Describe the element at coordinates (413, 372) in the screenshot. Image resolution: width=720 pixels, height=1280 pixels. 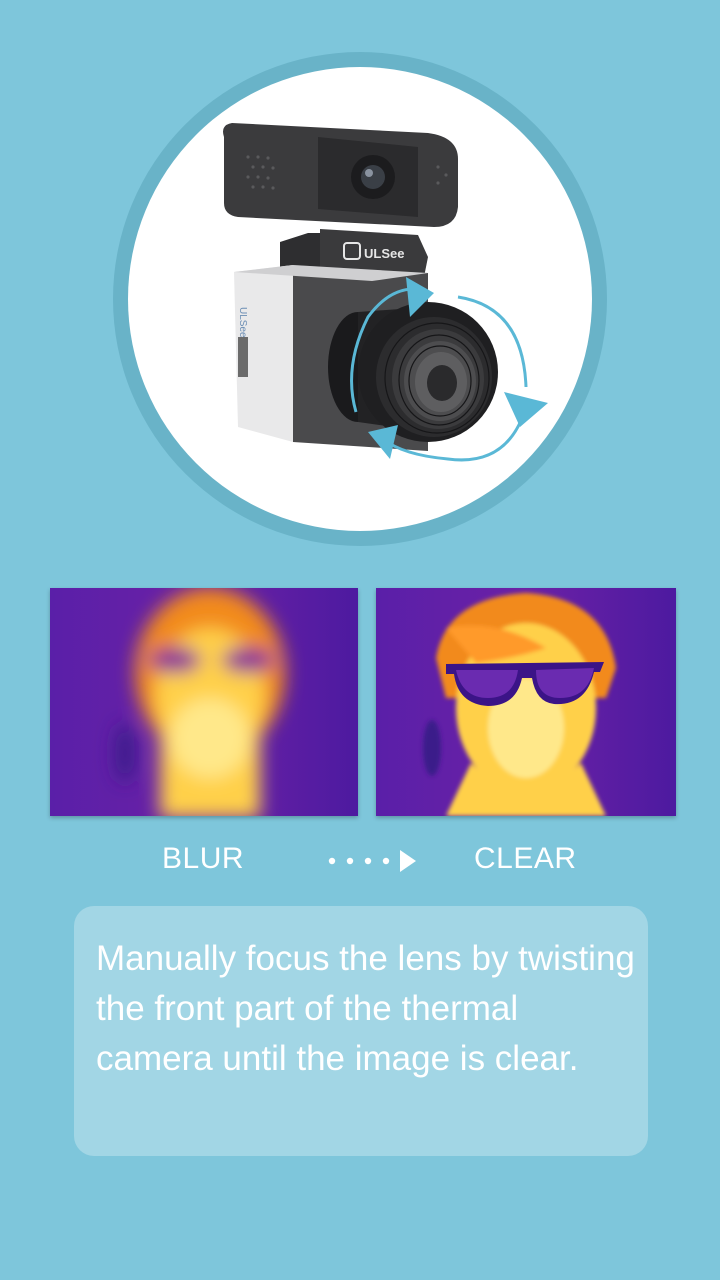
I see `camera-lens` at that location.